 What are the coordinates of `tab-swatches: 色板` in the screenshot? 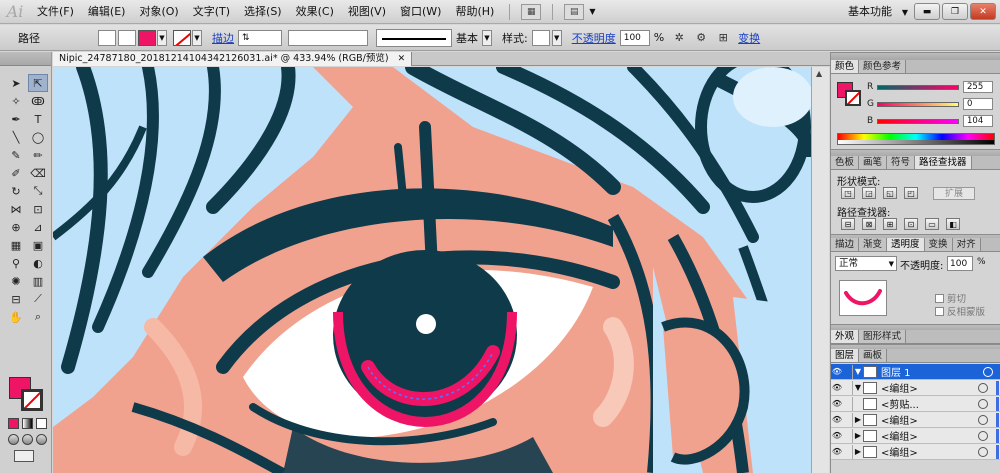 It's located at (845, 162).